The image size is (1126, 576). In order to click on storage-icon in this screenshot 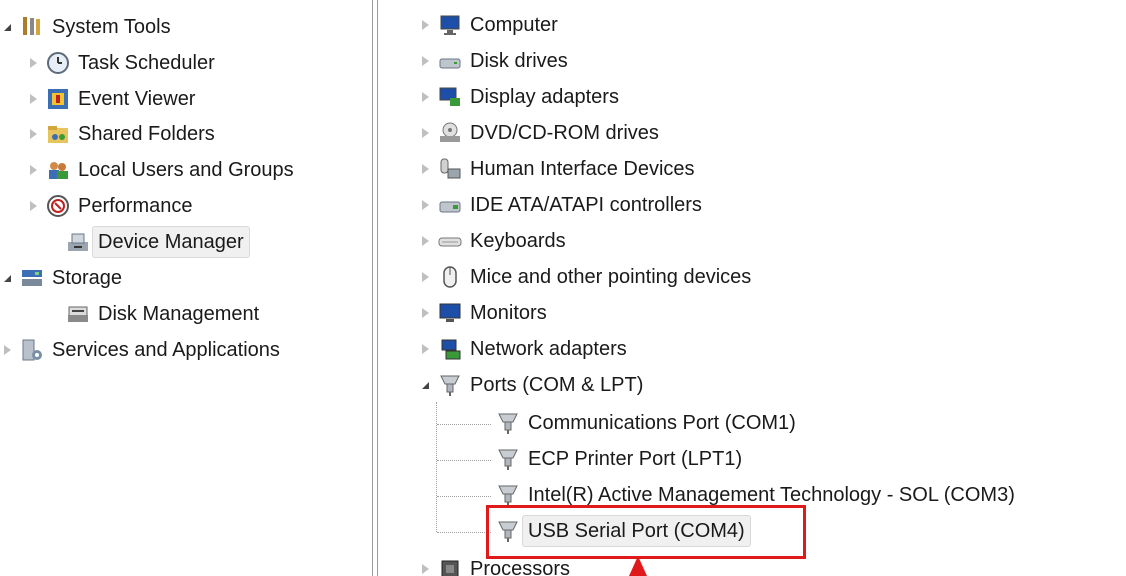, I will do `click(32, 278)`.